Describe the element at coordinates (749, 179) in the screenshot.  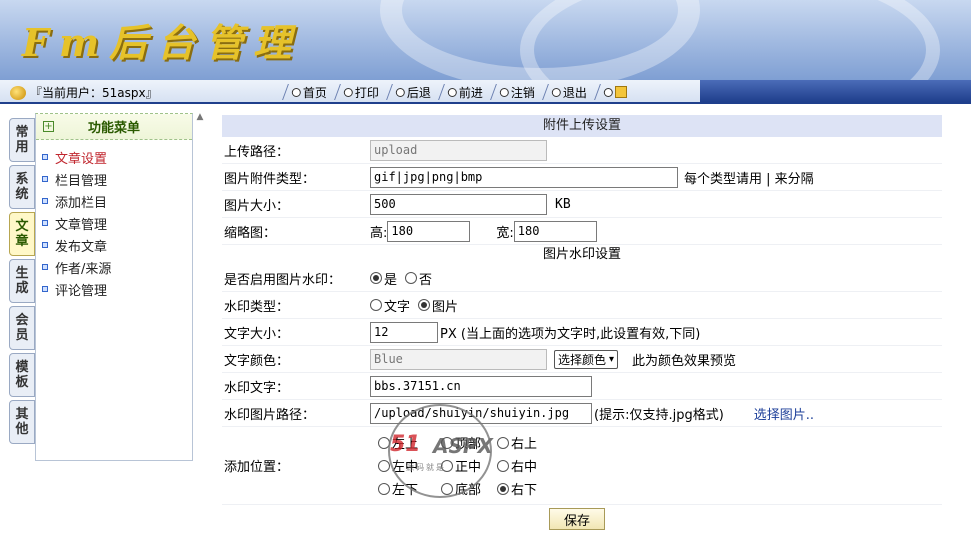
I see `image-types-hint: 每个类型请用 | 来分隔` at that location.